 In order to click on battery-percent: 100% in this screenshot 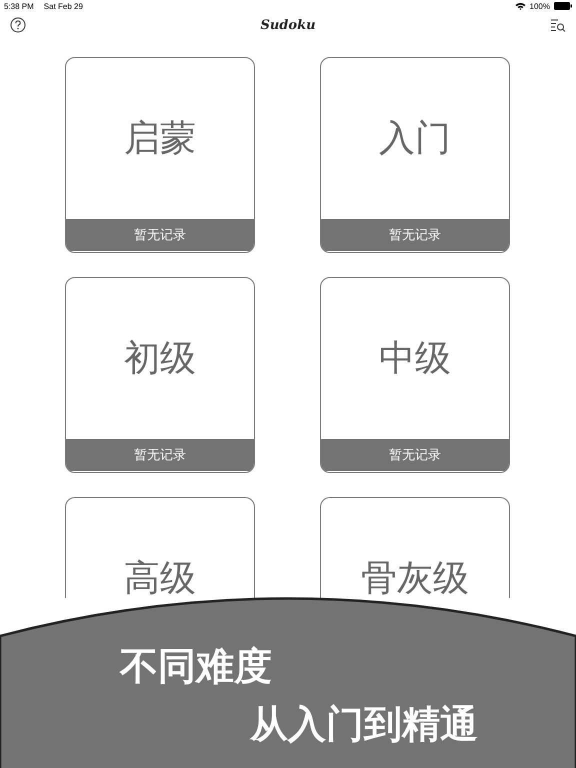, I will do `click(540, 6)`.